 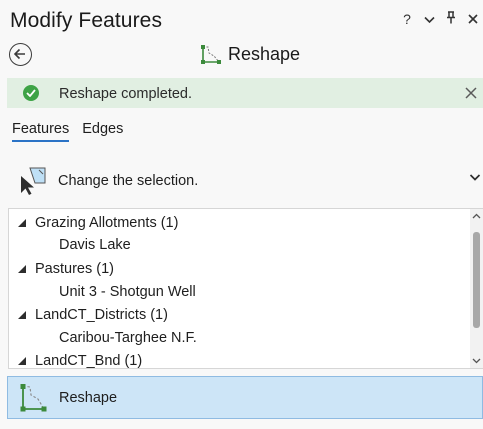 What do you see at coordinates (125, 94) in the screenshot?
I see `status-message: Reshape completed.` at bounding box center [125, 94].